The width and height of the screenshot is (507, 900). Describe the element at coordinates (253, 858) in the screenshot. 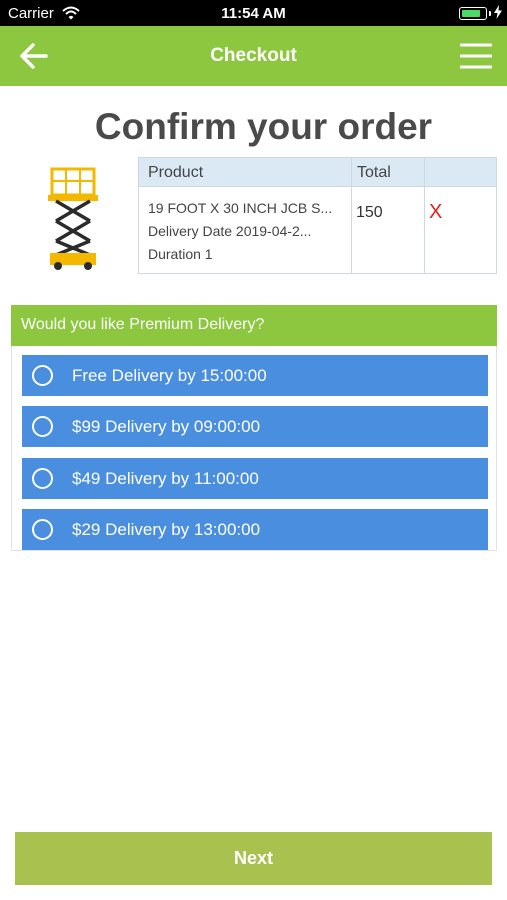

I see `next-button: Next` at that location.